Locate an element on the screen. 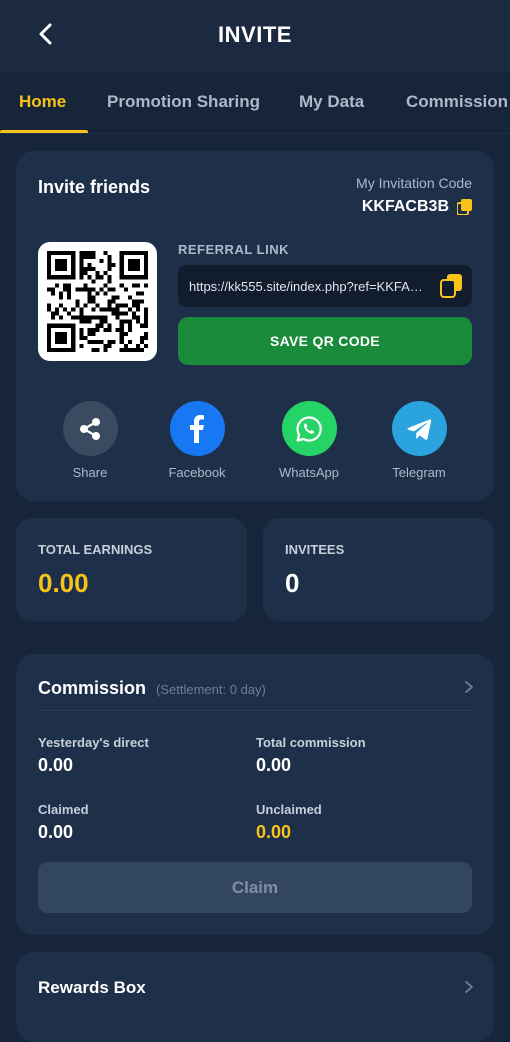  whatsapp-icon is located at coordinates (309, 428).